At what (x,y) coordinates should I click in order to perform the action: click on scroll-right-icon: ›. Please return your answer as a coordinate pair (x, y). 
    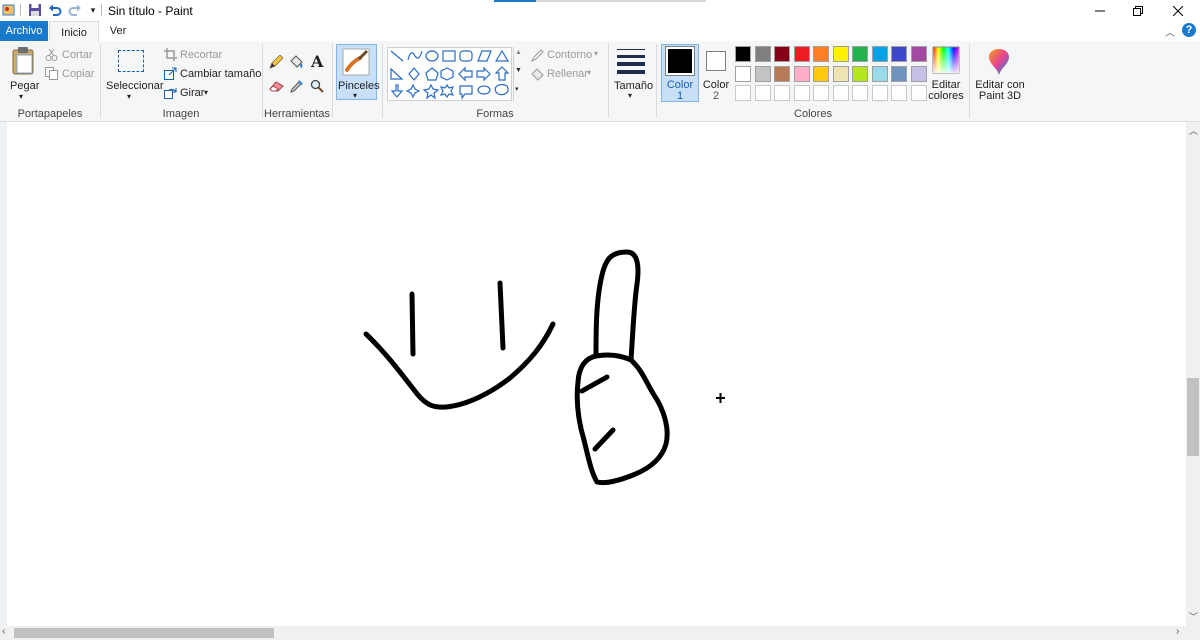
    Looking at the image, I should click on (1177, 631).